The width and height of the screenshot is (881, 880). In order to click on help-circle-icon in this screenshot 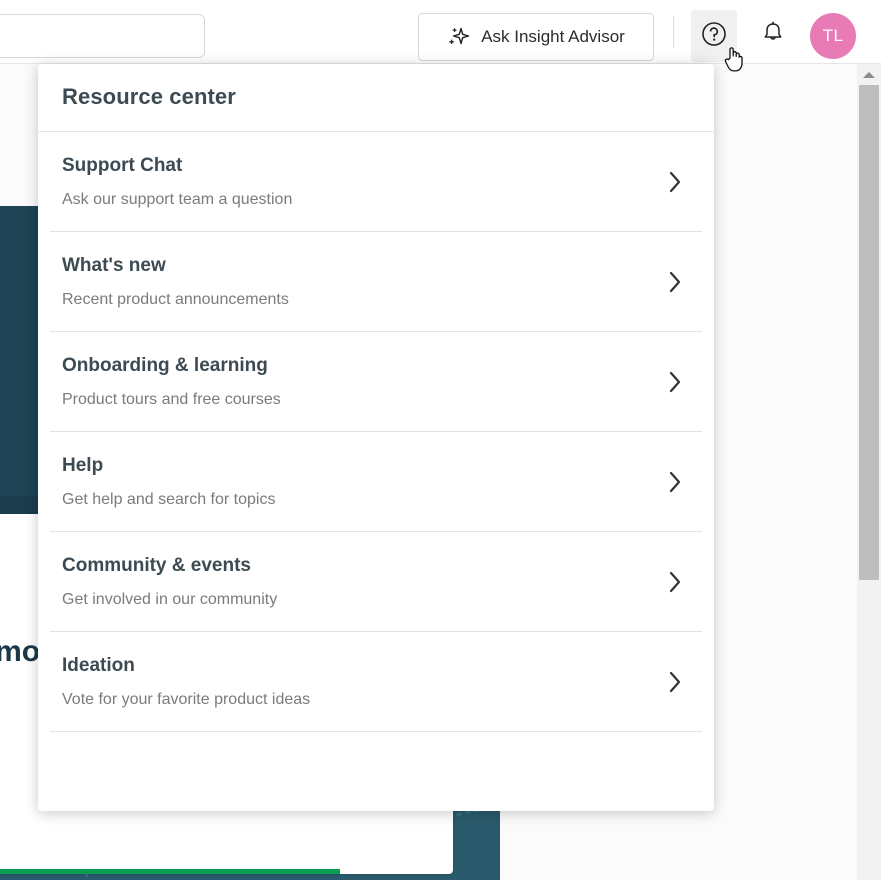, I will do `click(714, 36)`.